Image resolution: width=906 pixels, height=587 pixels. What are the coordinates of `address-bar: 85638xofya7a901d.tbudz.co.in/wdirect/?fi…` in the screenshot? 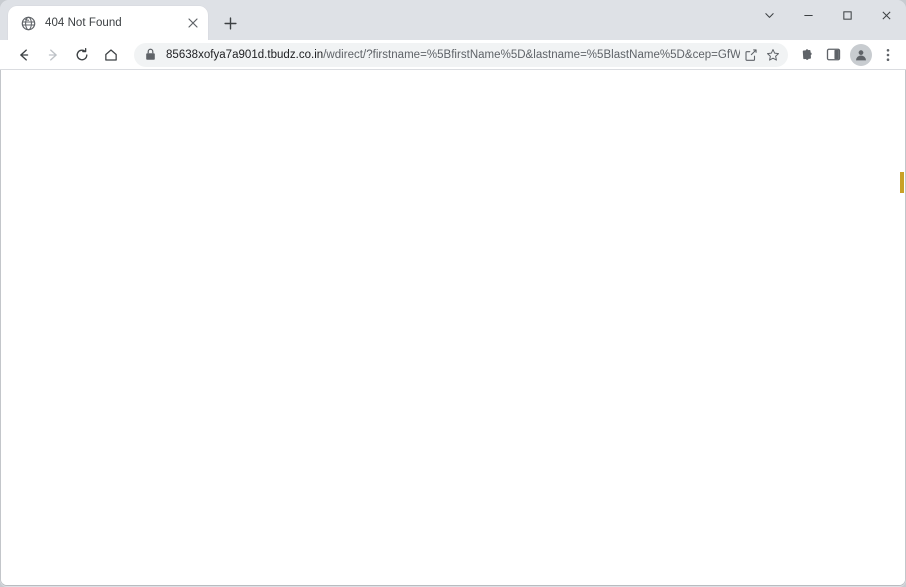 It's located at (461, 54).